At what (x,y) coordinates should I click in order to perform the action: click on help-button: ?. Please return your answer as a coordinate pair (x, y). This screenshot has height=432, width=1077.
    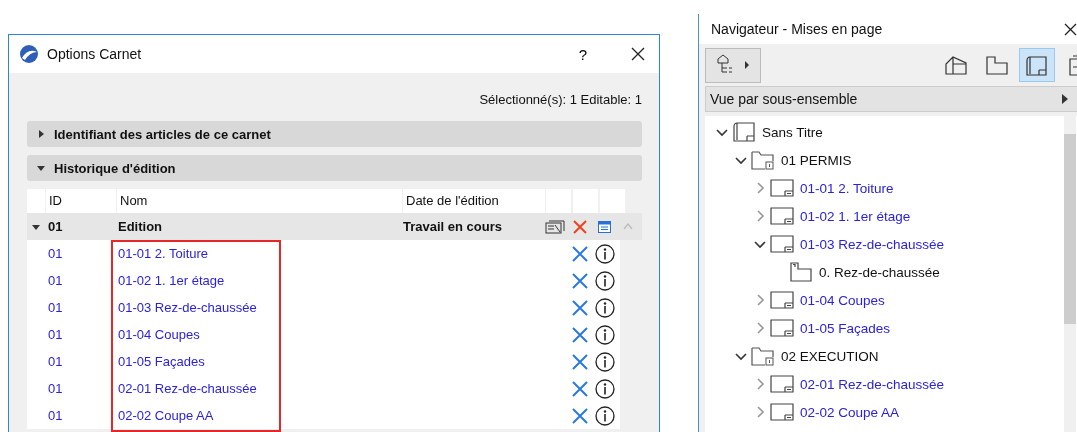
    Looking at the image, I should click on (582, 54).